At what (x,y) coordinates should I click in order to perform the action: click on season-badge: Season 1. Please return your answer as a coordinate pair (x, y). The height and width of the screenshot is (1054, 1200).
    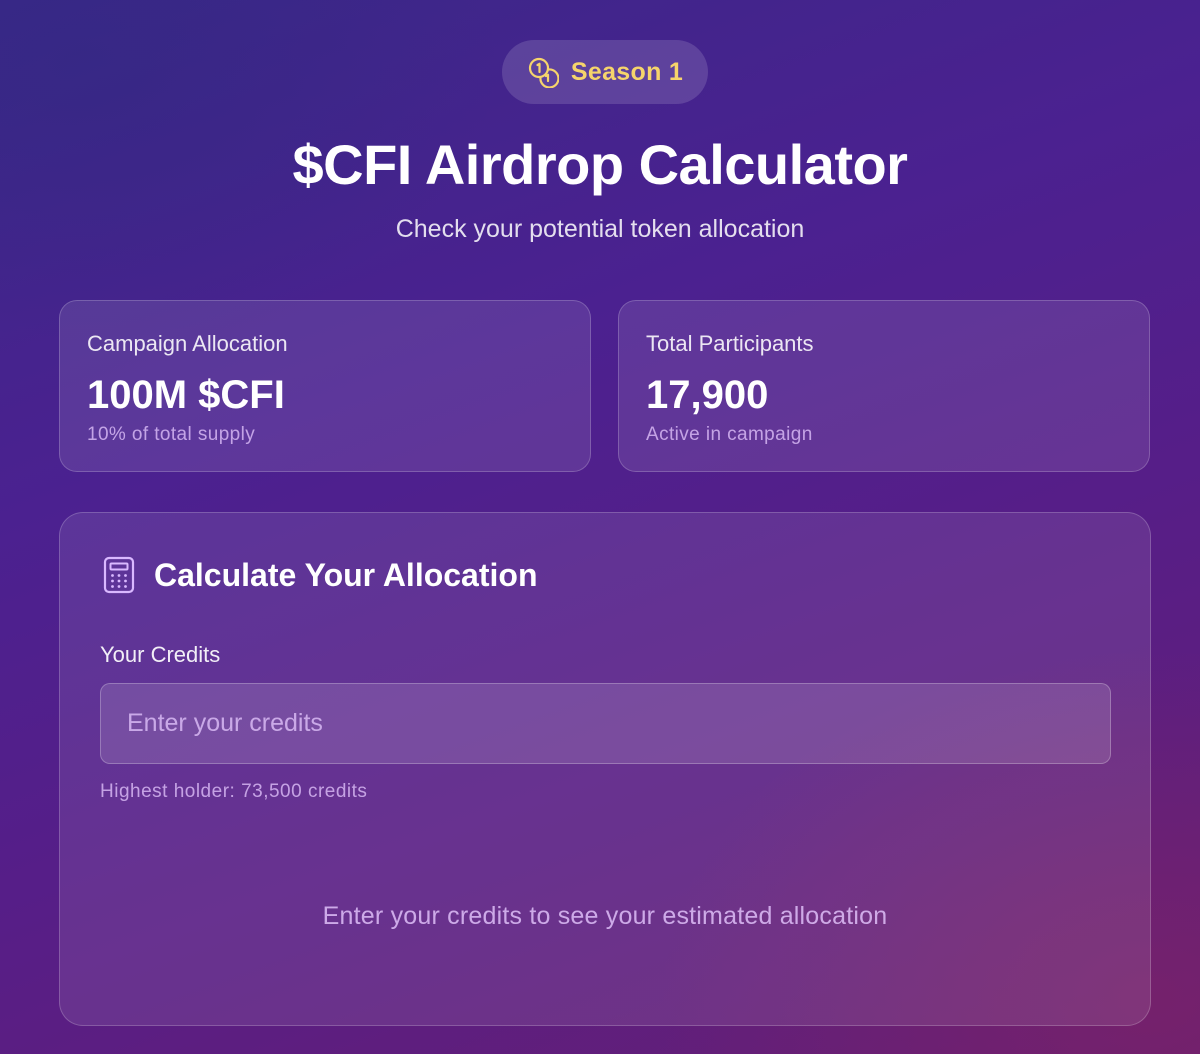
    Looking at the image, I should click on (605, 72).